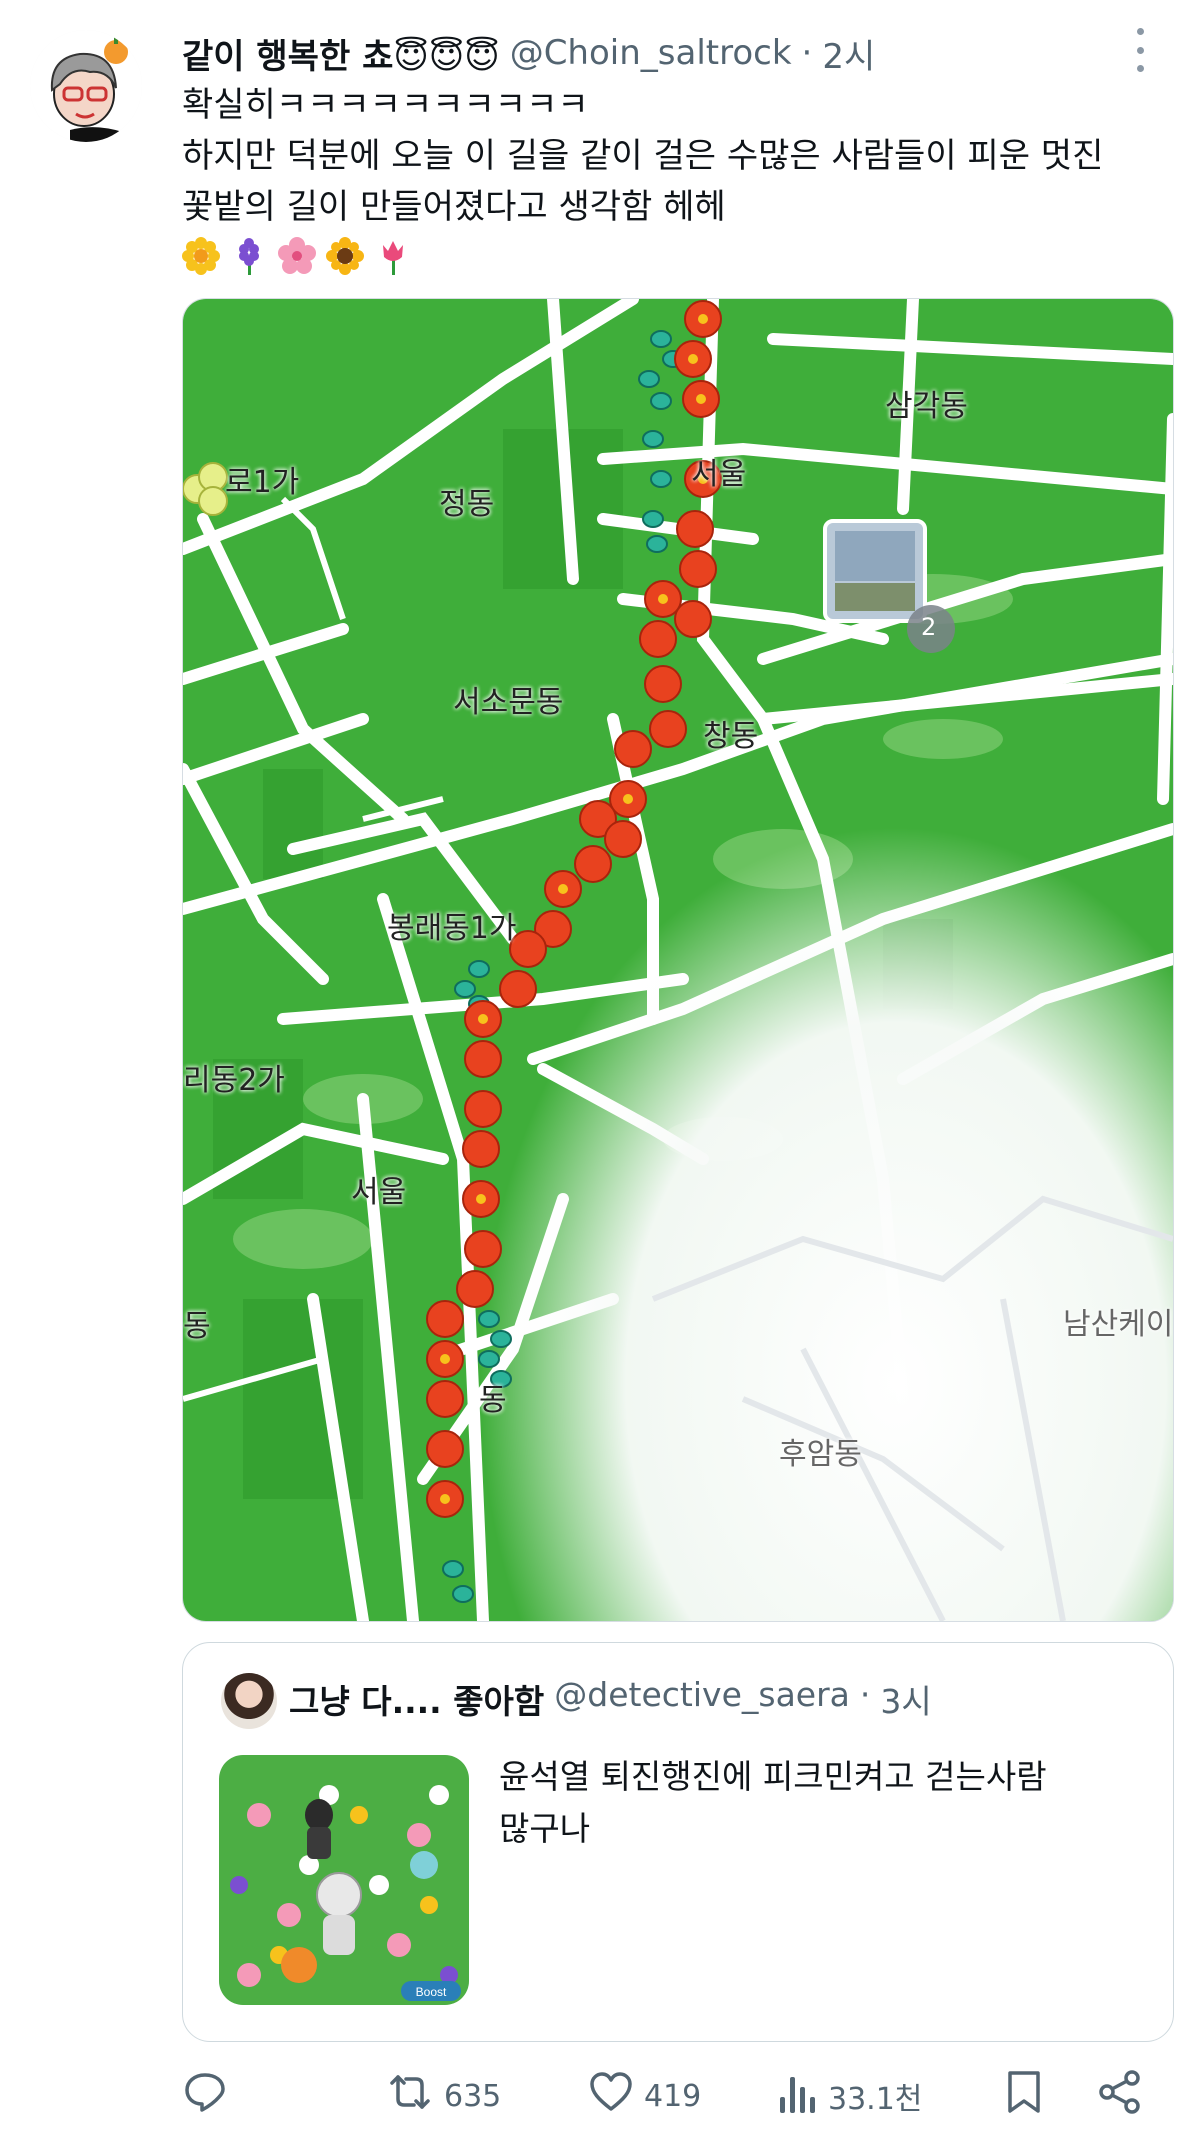  I want to click on map-label: 창동, so click(731, 736).